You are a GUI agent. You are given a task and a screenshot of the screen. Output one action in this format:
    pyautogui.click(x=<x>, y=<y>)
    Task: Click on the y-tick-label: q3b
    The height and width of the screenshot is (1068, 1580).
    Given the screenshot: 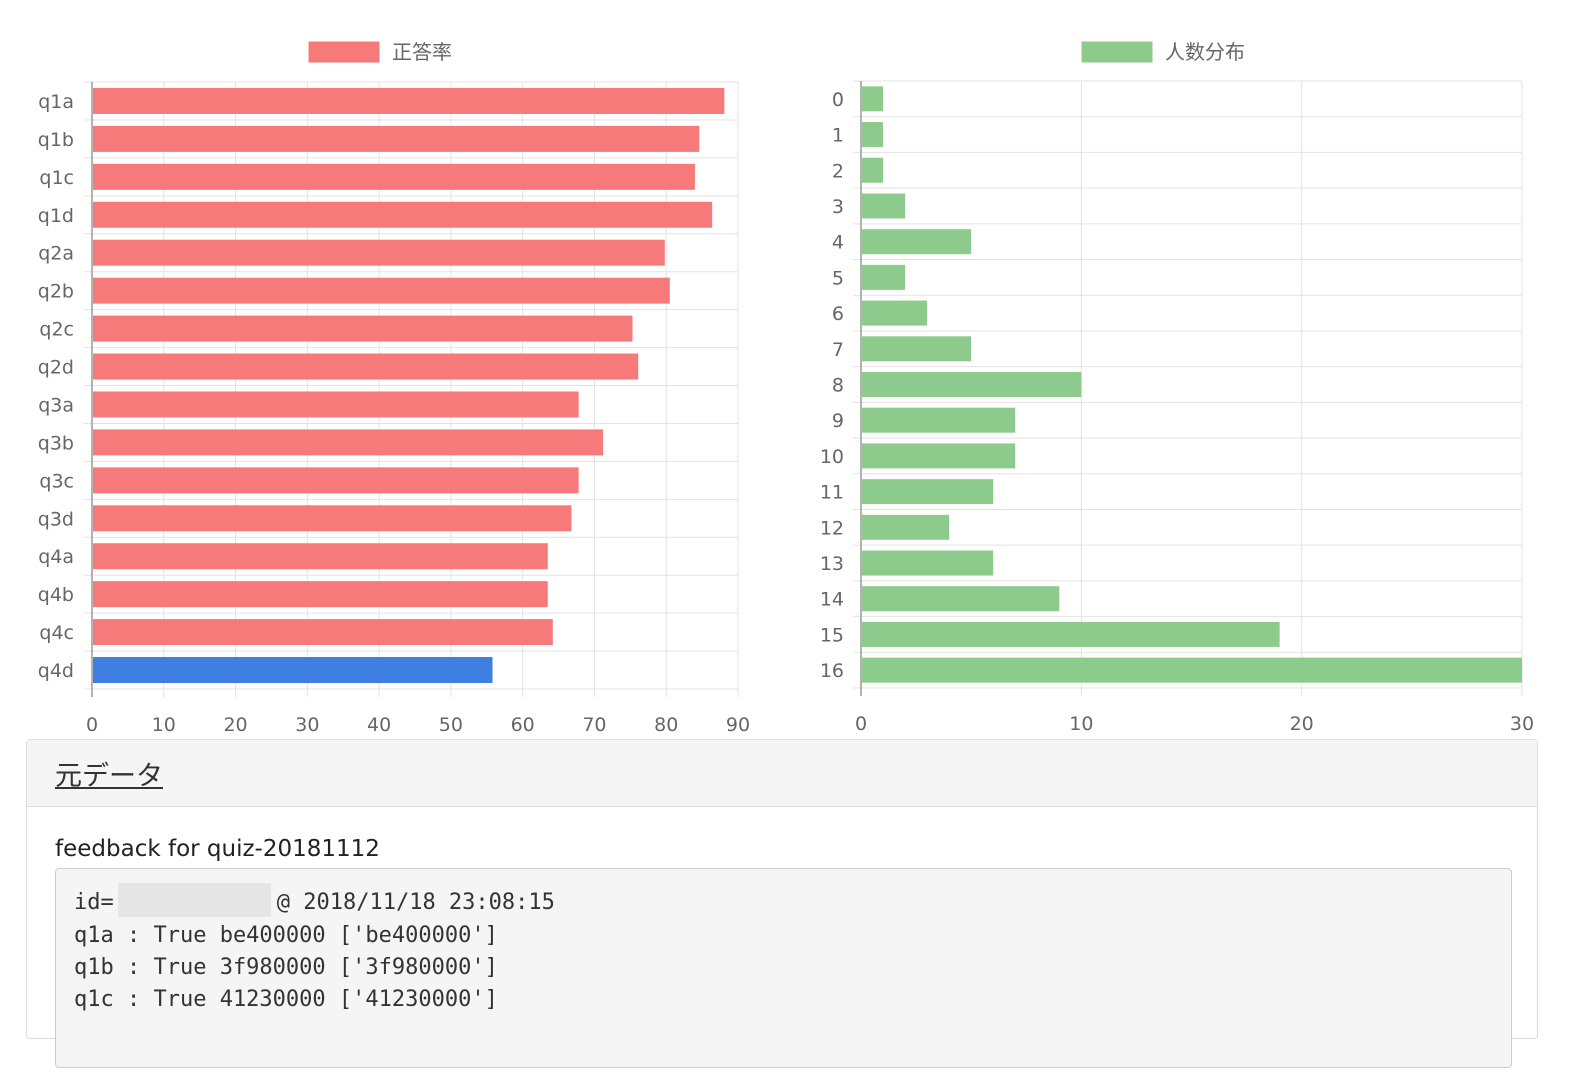 What is the action you would take?
    pyautogui.click(x=56, y=443)
    